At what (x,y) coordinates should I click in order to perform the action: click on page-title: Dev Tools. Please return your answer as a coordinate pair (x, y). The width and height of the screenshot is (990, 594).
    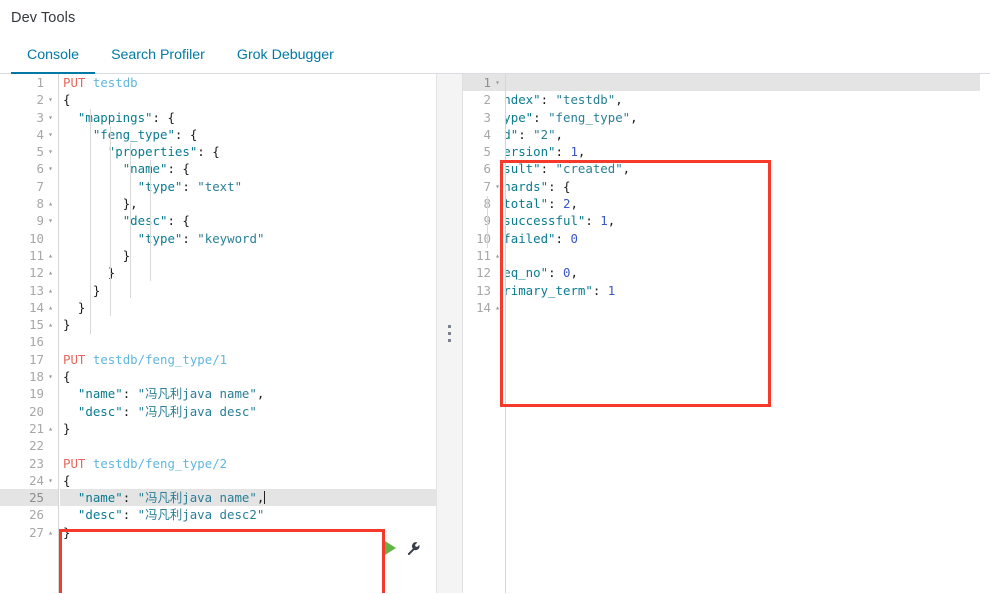
    Looking at the image, I should click on (43, 17).